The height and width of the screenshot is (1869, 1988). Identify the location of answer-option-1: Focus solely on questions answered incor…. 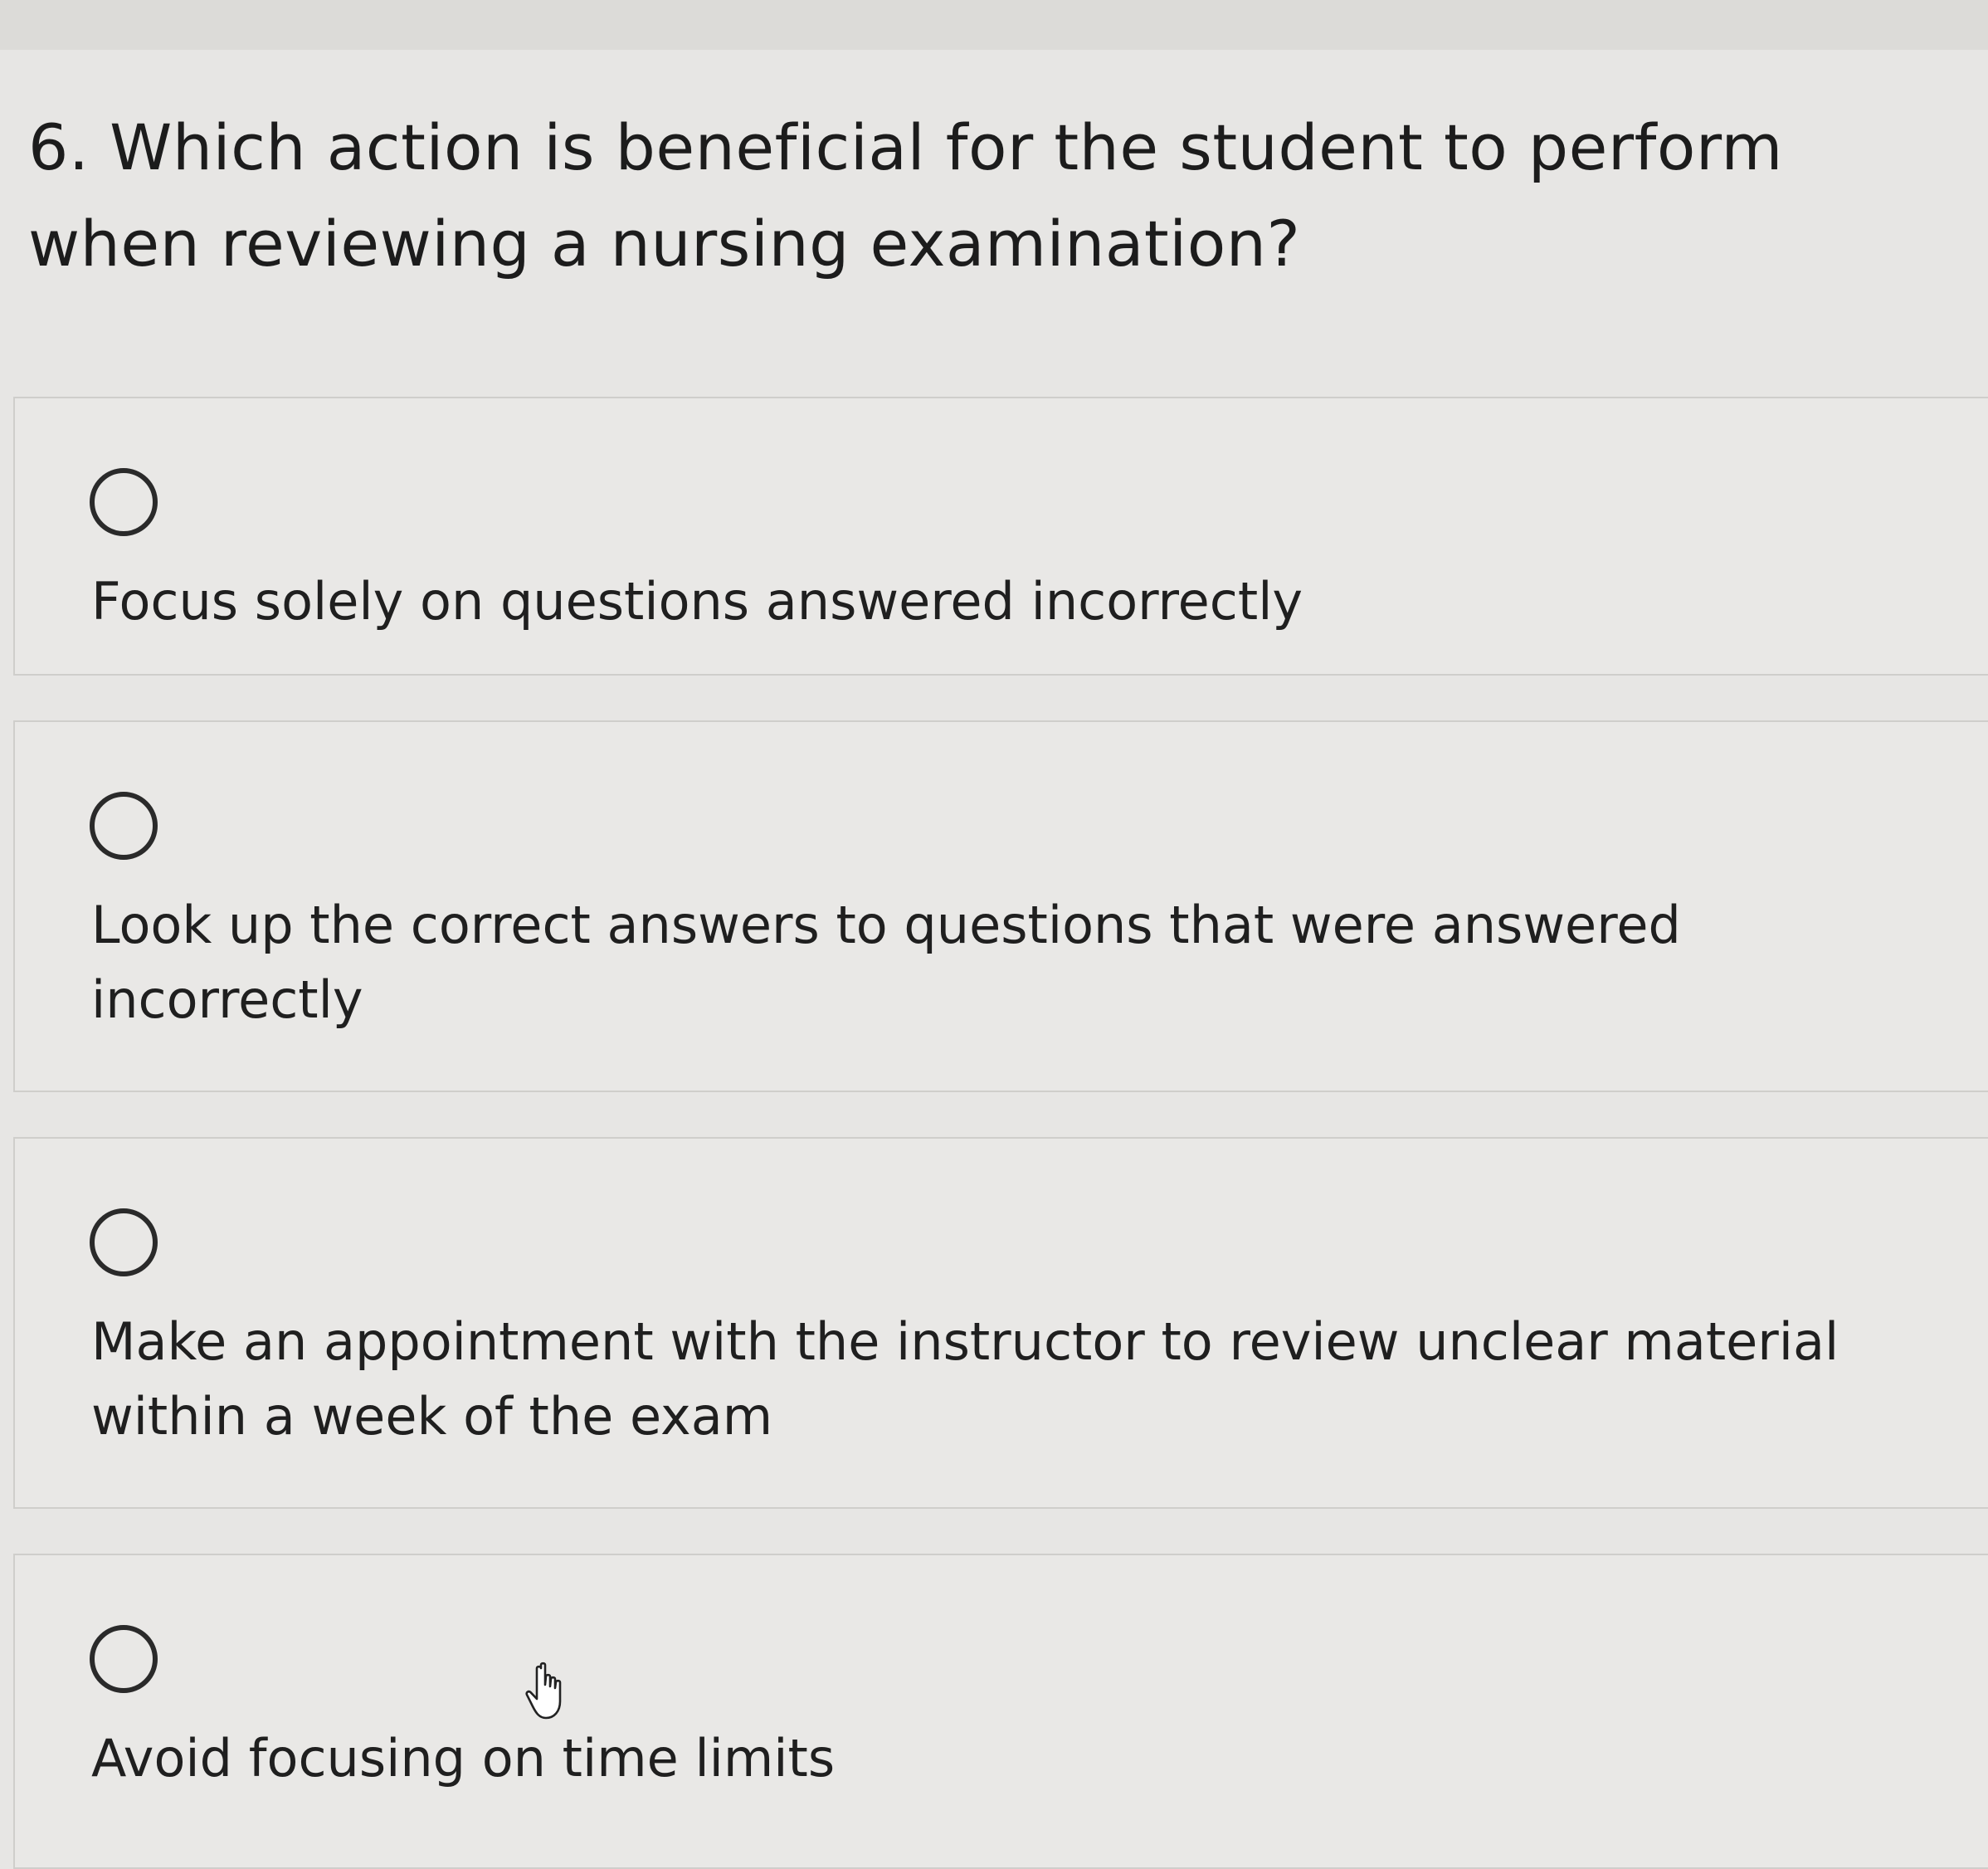
(1000, 536).